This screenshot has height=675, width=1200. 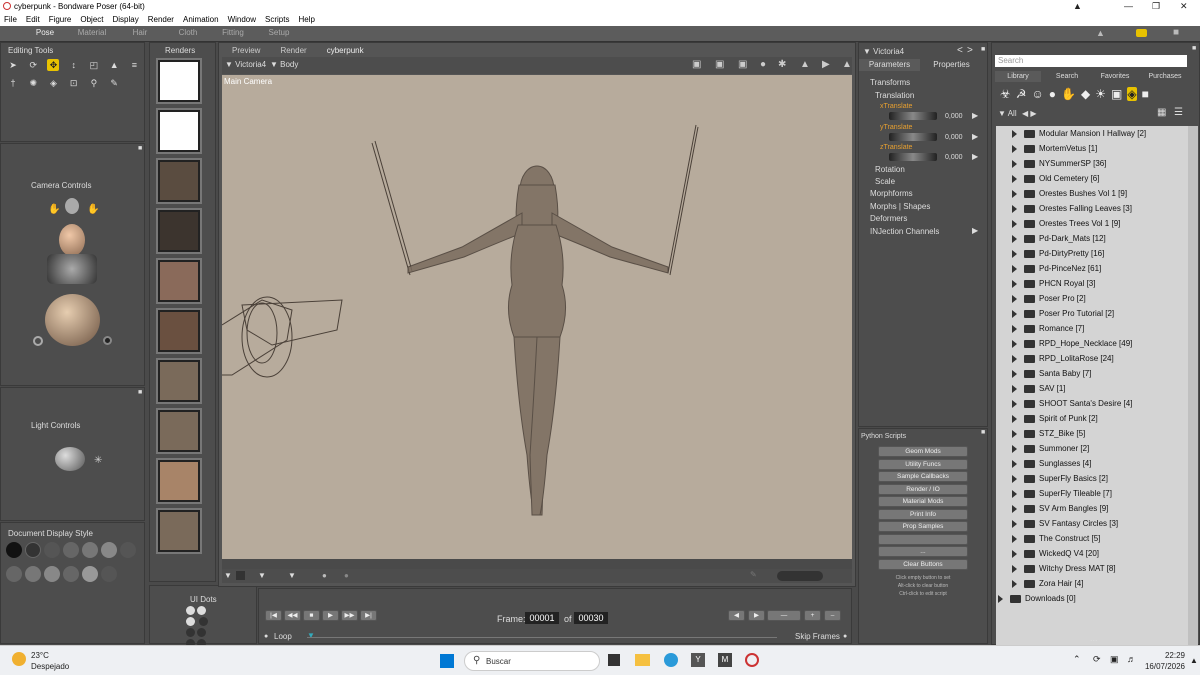 What do you see at coordinates (832, 615) in the screenshot?
I see `delete-keyframe-button: –` at bounding box center [832, 615].